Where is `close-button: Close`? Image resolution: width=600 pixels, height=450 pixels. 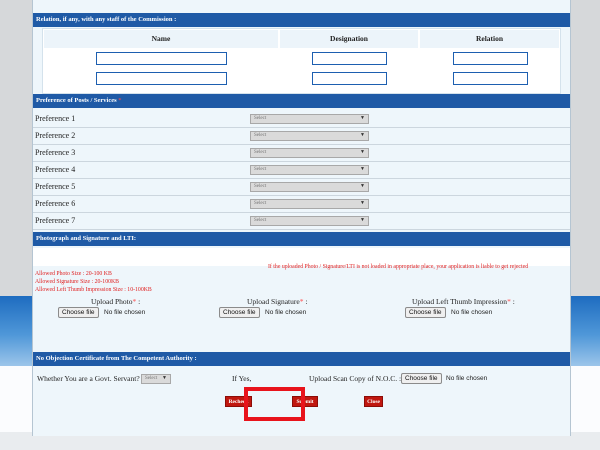 close-button: Close is located at coordinates (373, 401).